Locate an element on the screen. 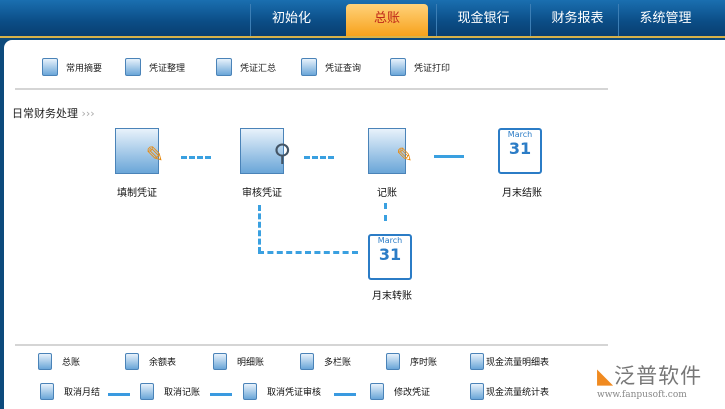 This screenshot has width=725, height=409. label: 序时账 is located at coordinates (424, 363).